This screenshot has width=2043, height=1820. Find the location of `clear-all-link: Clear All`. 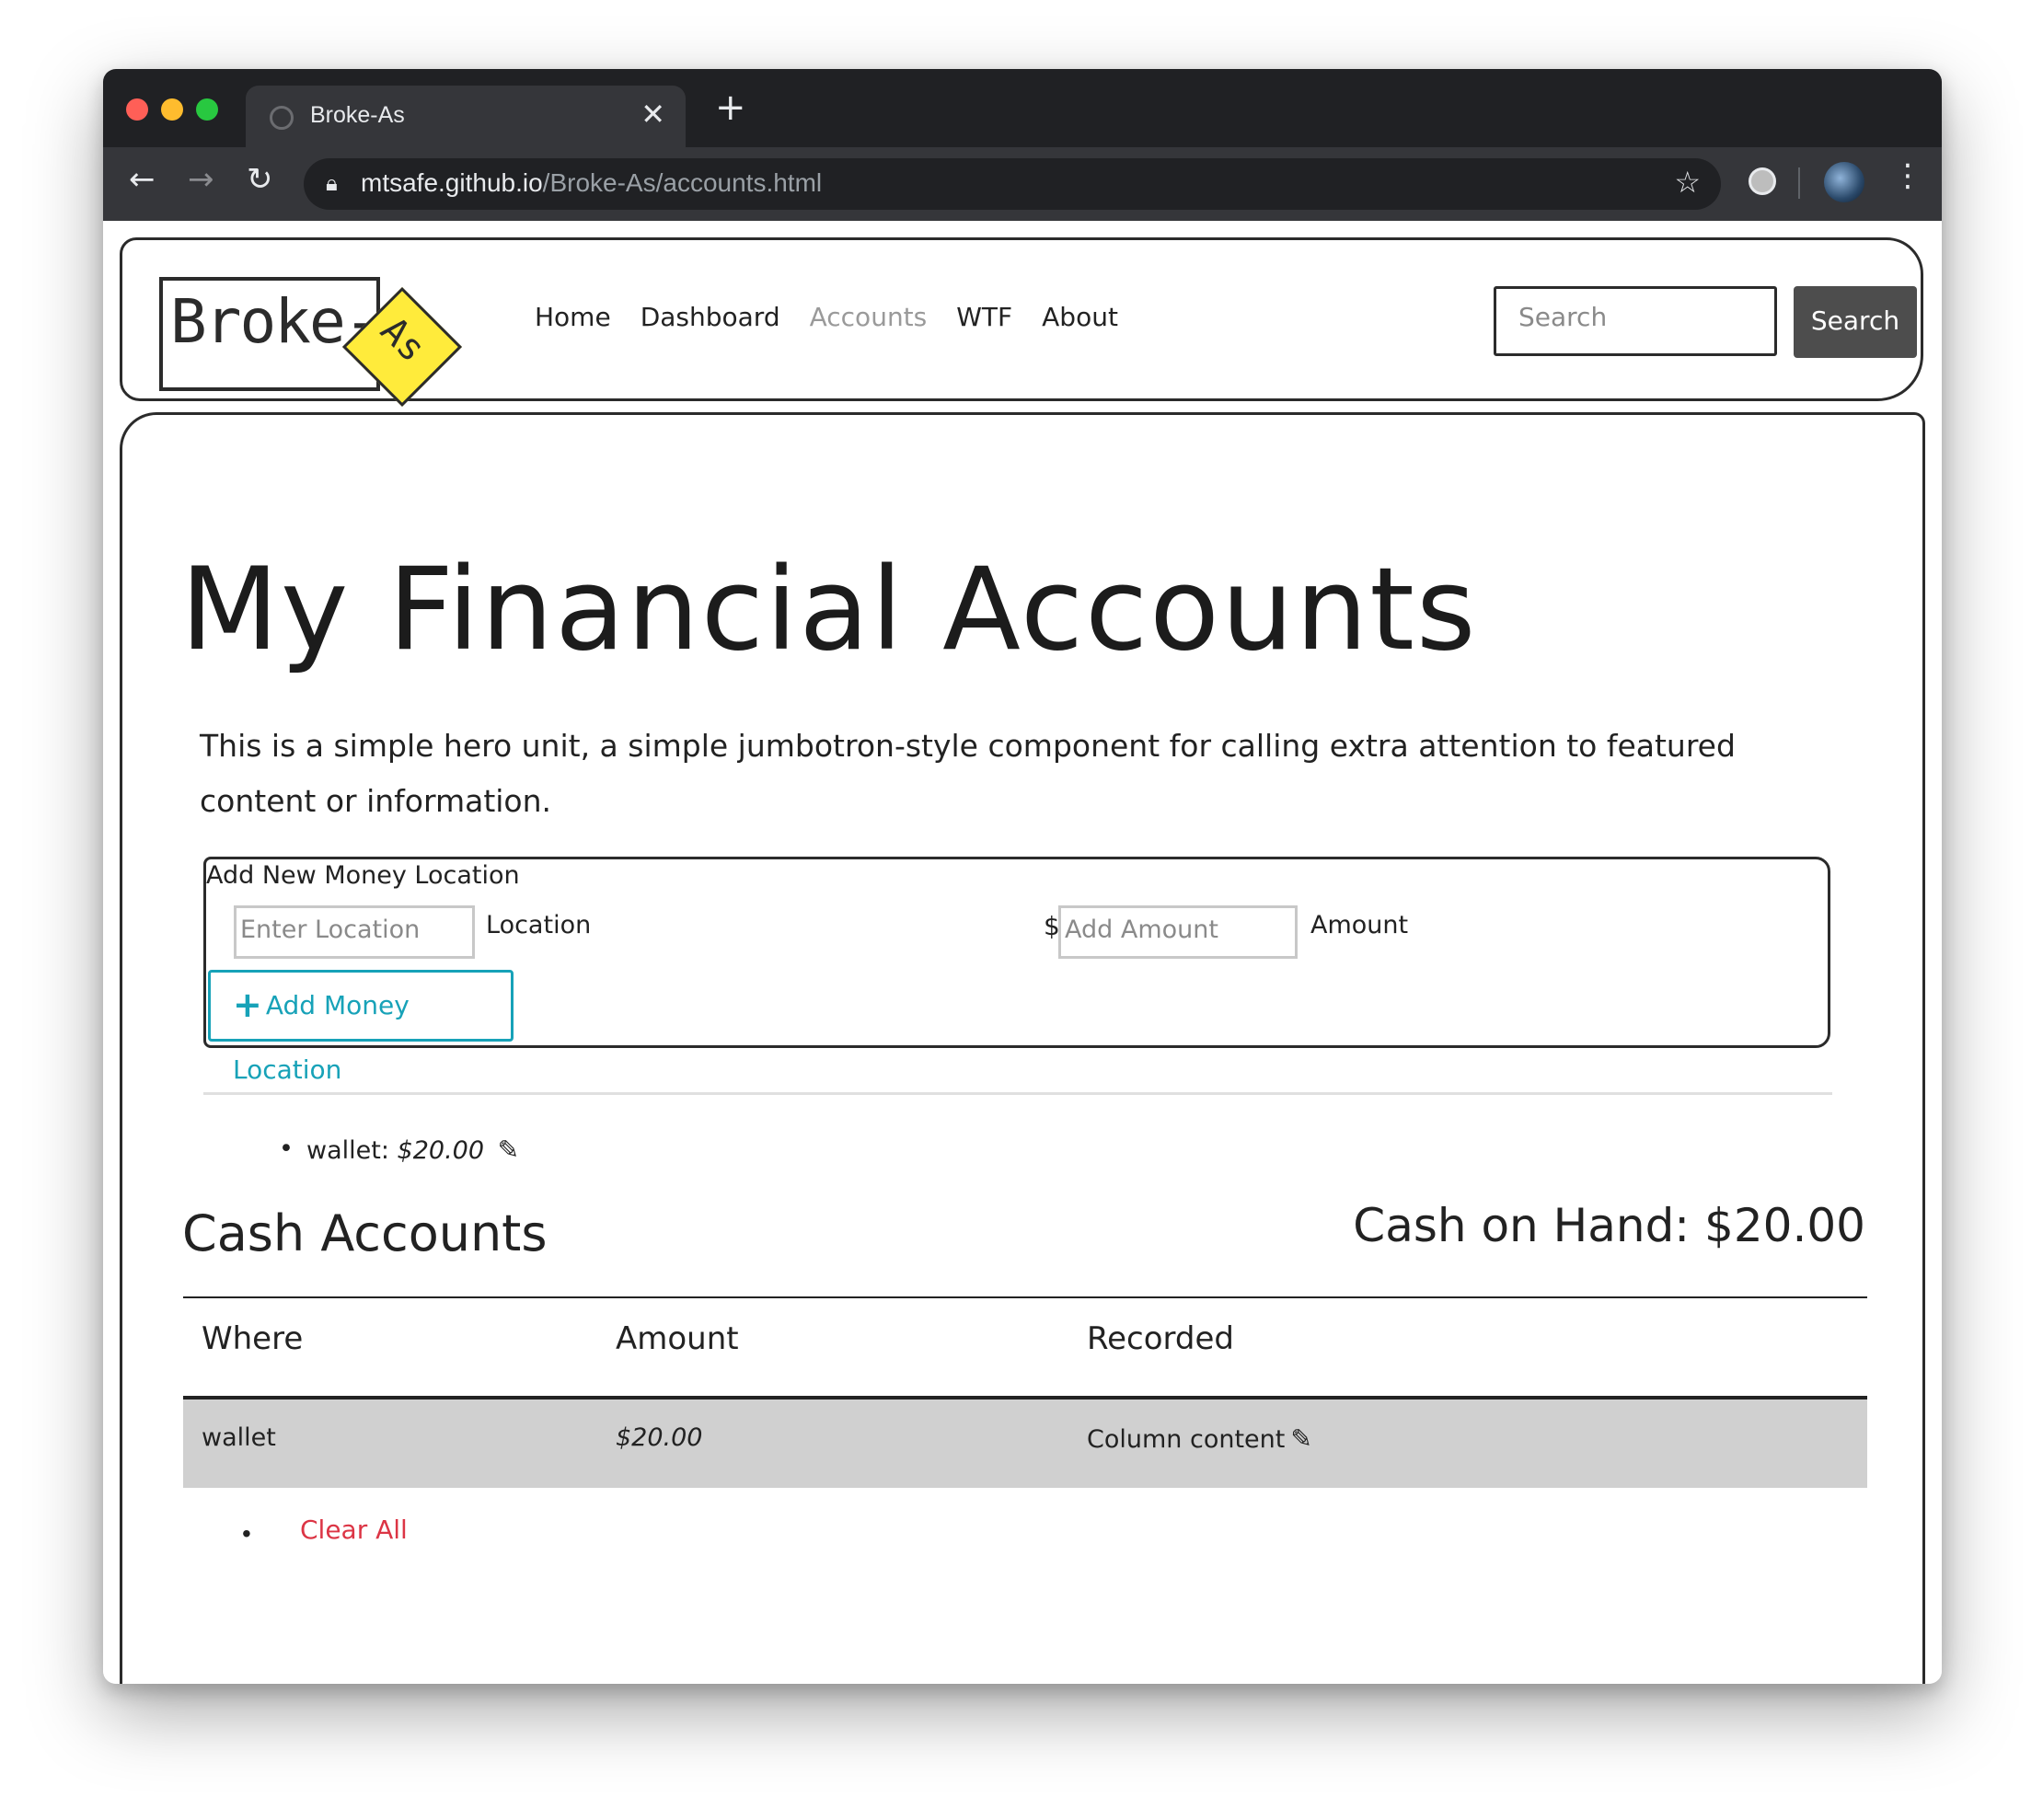

clear-all-link: Clear All is located at coordinates (354, 1530).